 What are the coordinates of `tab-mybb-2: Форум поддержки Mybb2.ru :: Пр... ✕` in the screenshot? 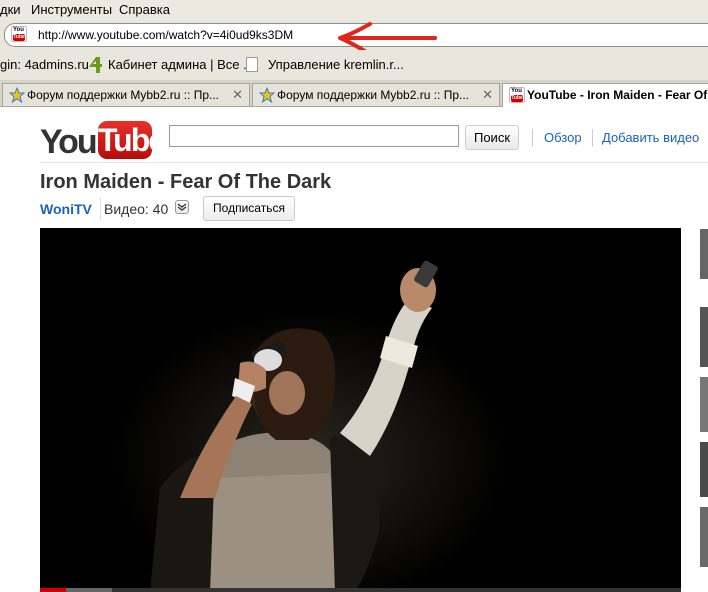 It's located at (376, 94).